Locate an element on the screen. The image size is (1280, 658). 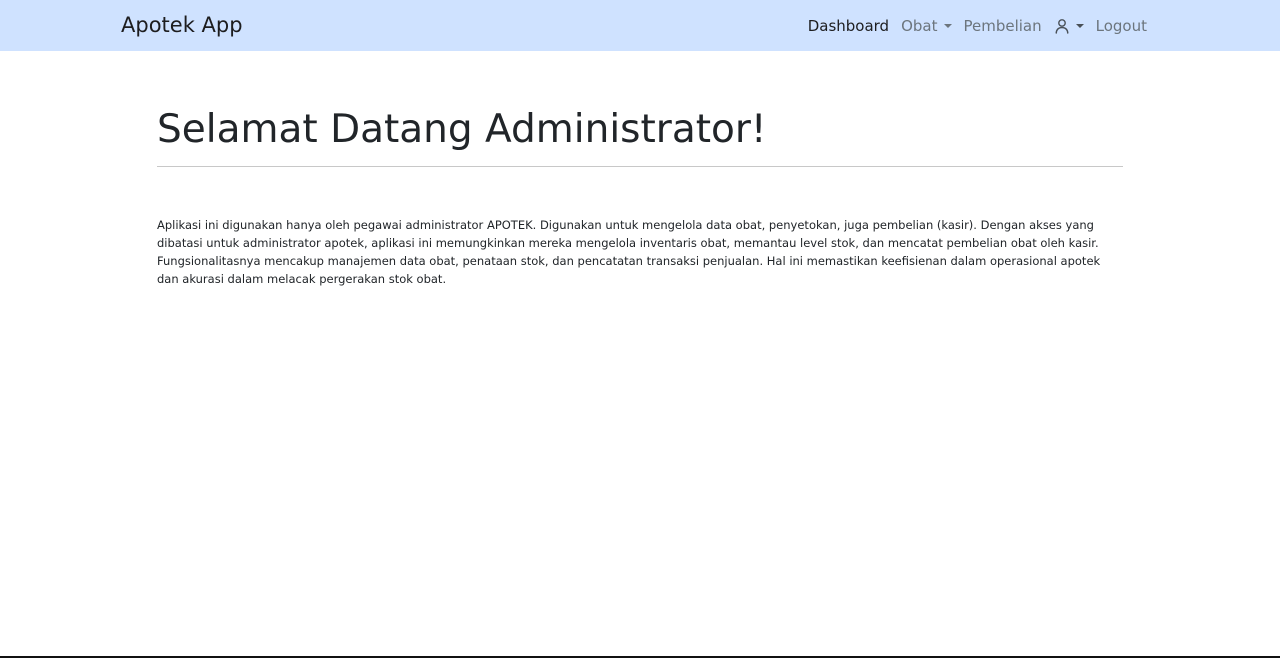
user-dropdown-toggle is located at coordinates (1069, 26).